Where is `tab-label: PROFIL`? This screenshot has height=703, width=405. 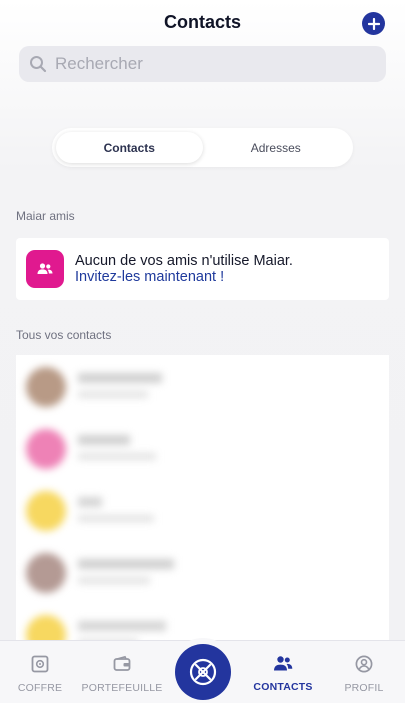 tab-label: PROFIL is located at coordinates (364, 688).